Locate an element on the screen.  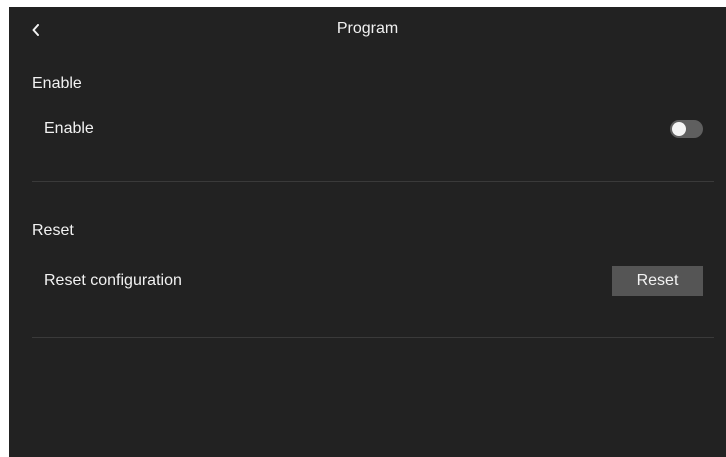
section-heading-reset: Reset is located at coordinates (53, 230).